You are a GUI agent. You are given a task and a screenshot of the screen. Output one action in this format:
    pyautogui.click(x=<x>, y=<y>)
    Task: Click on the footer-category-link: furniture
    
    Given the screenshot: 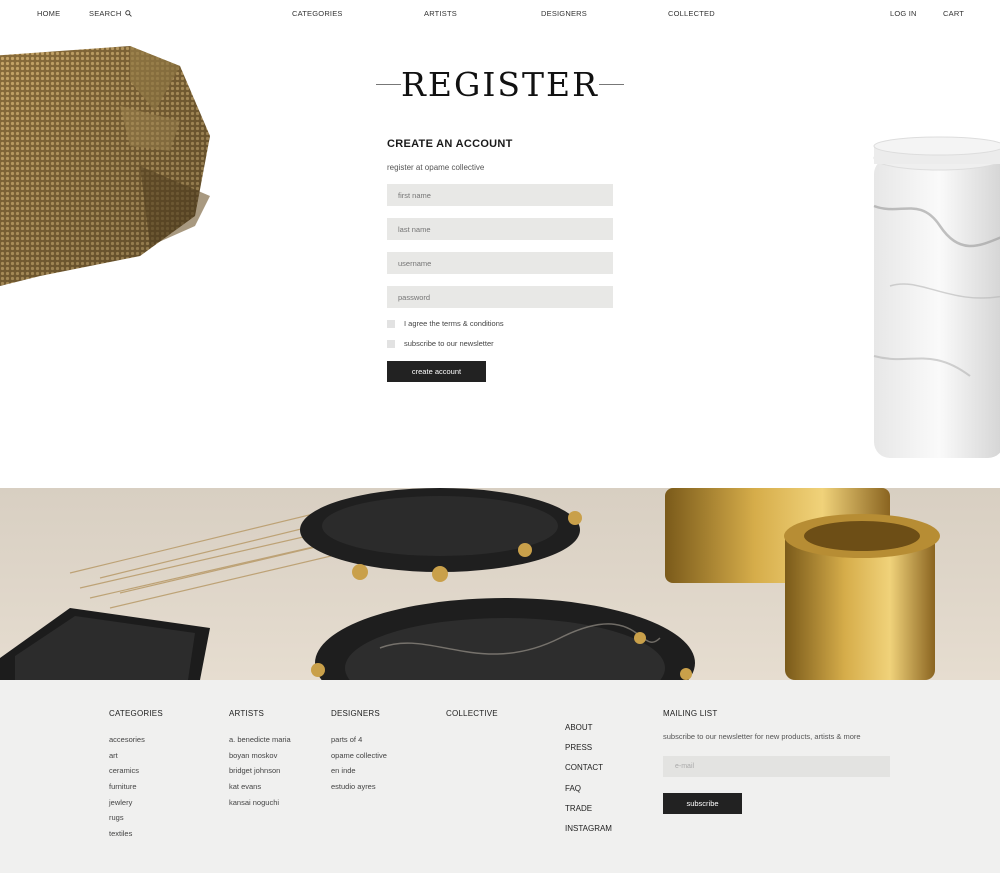 What is the action you would take?
    pyautogui.click(x=136, y=787)
    